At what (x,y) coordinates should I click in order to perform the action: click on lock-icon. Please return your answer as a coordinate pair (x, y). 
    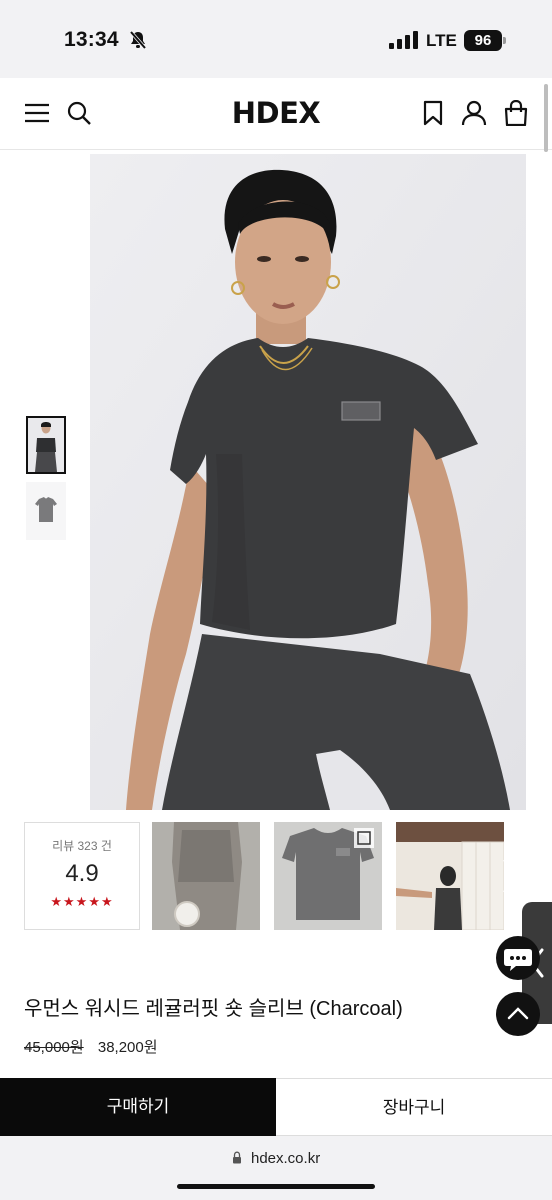
    Looking at the image, I should click on (236, 1157).